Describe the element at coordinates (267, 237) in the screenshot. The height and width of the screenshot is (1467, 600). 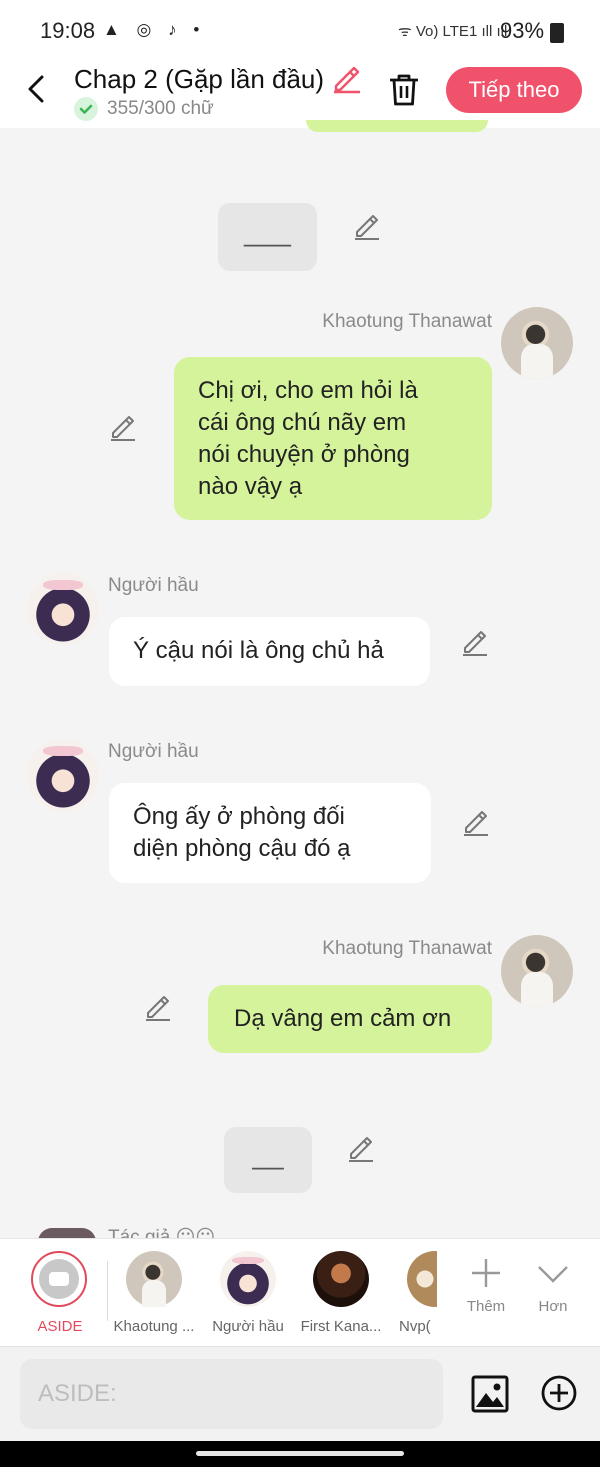
I see `scene-break: ___` at that location.